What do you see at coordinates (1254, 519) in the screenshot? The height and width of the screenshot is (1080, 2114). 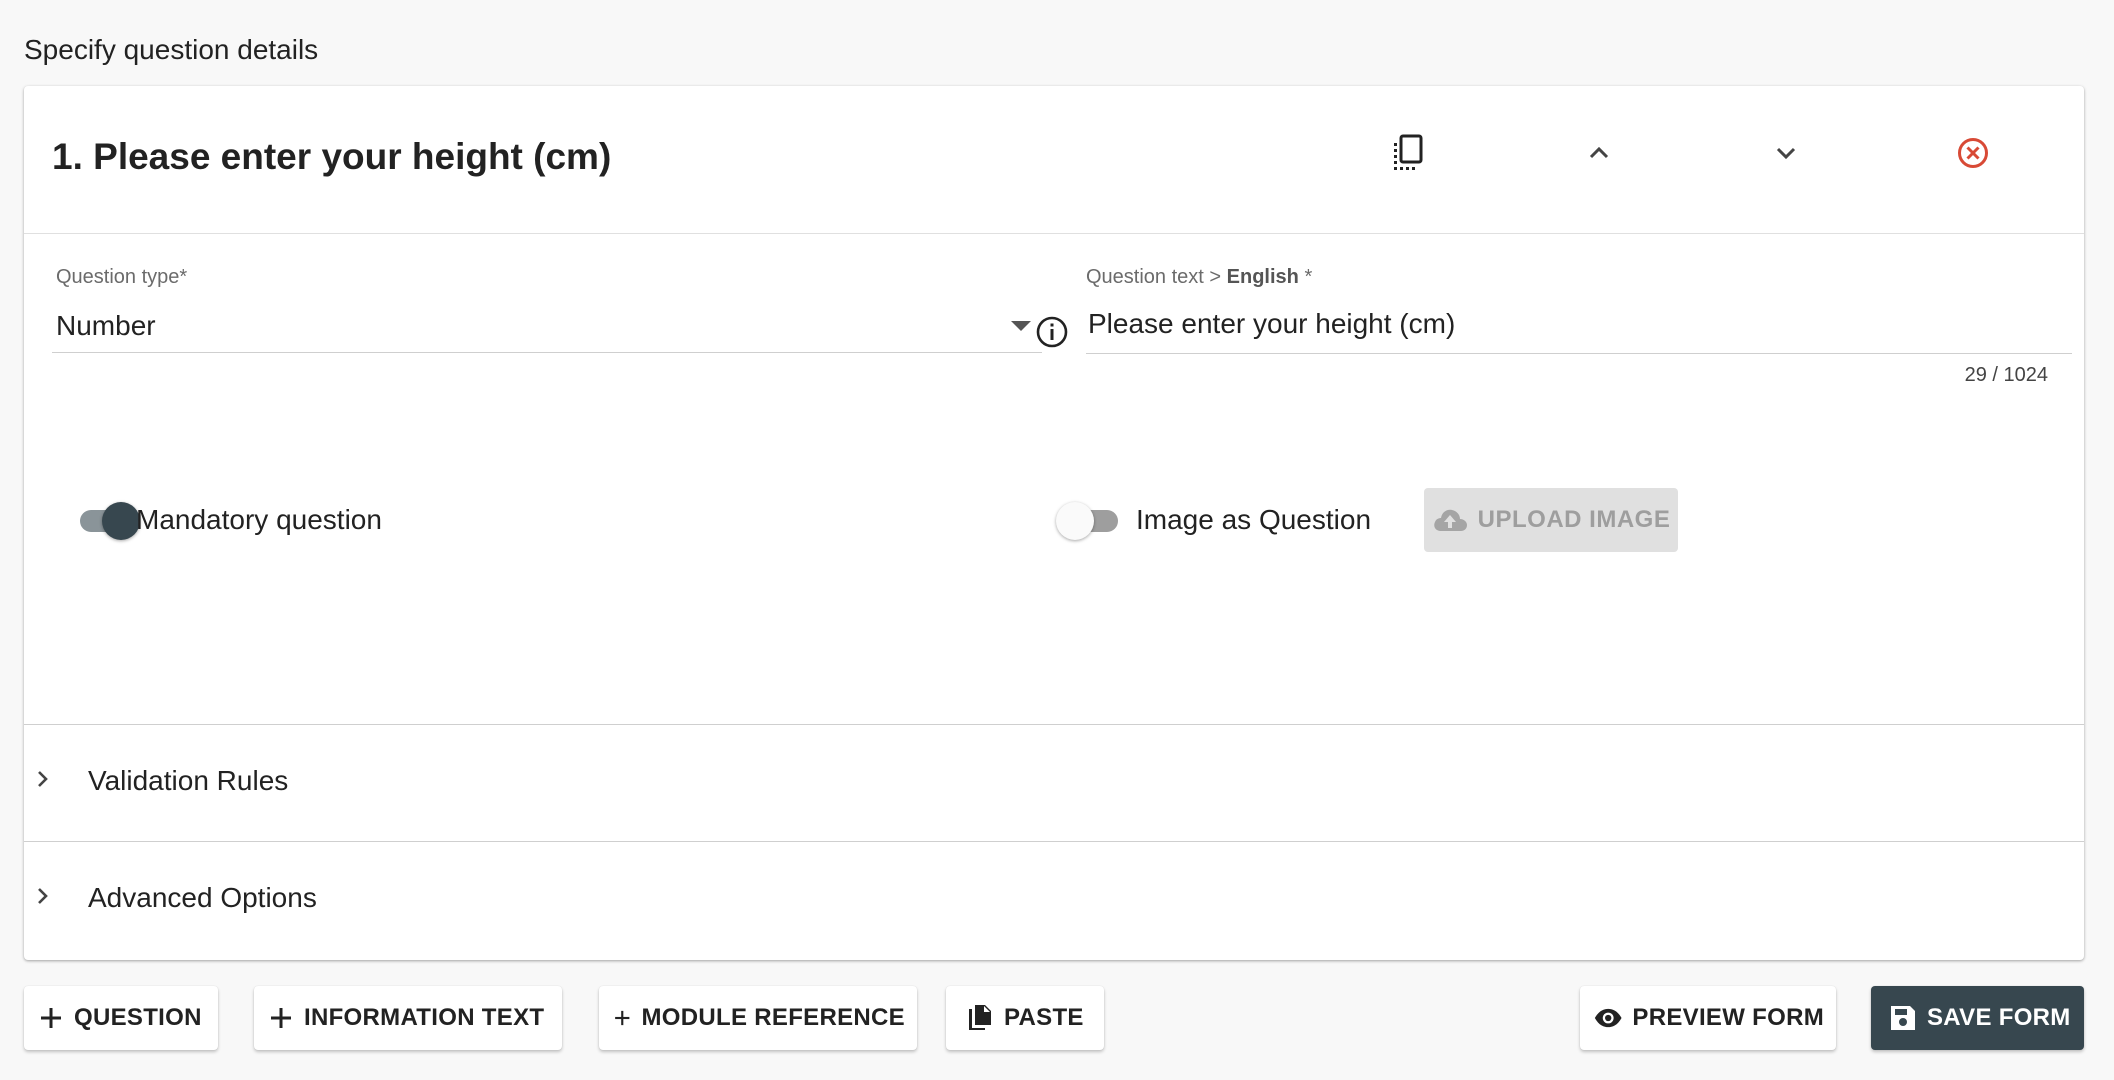 I see `image-as-question-label: Image as Question` at bounding box center [1254, 519].